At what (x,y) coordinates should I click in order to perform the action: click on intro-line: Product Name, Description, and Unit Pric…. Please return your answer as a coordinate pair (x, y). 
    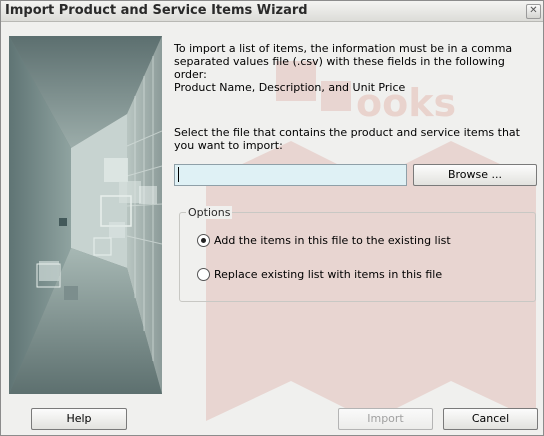
    Looking at the image, I should click on (290, 87).